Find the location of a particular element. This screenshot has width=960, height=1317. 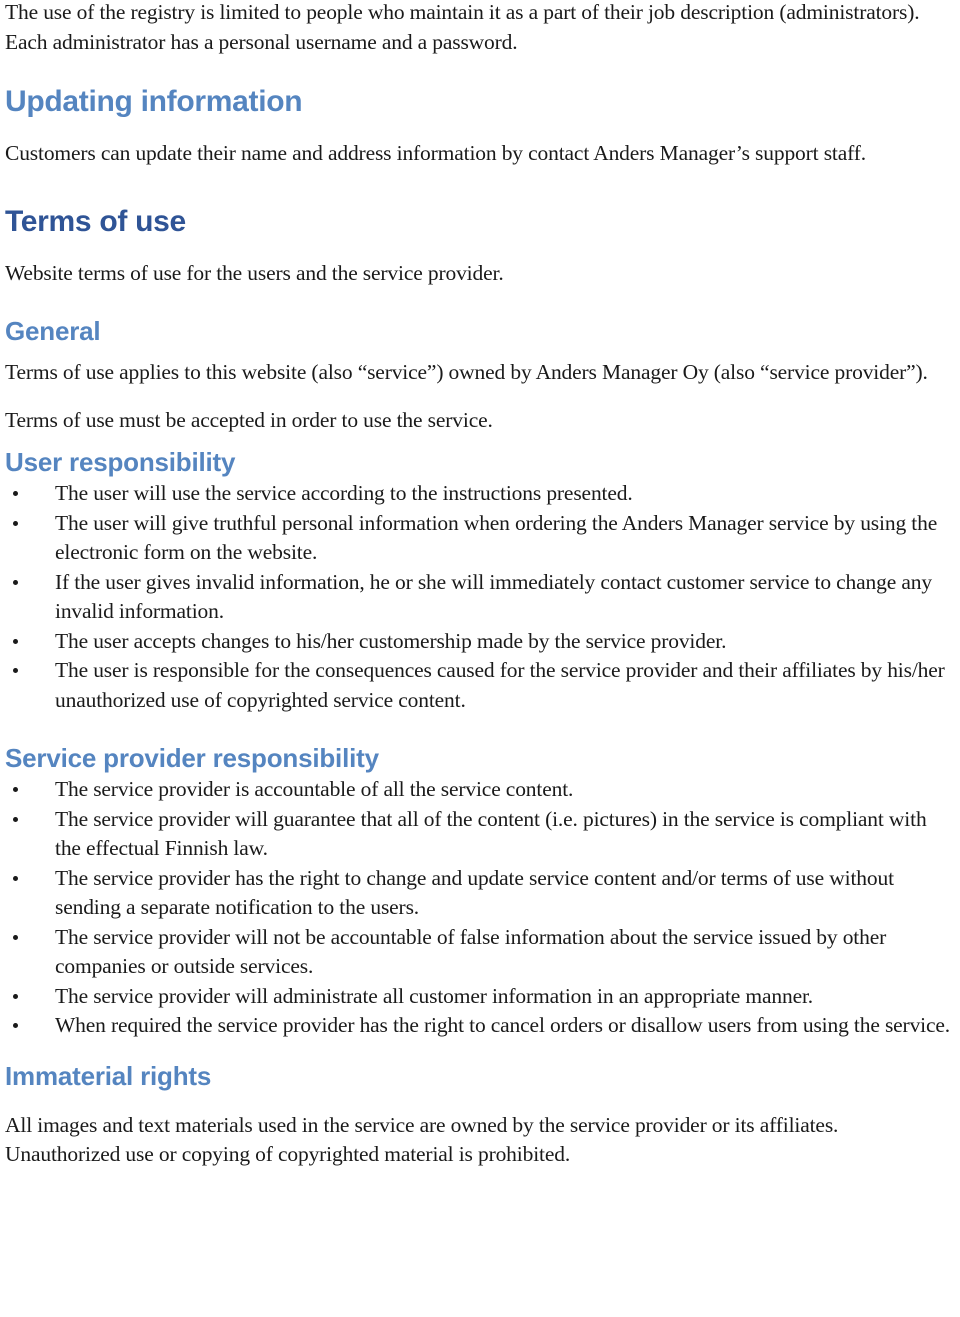

heading-service-provider-responsibility: Service provider responsibility is located at coordinates (192, 758).